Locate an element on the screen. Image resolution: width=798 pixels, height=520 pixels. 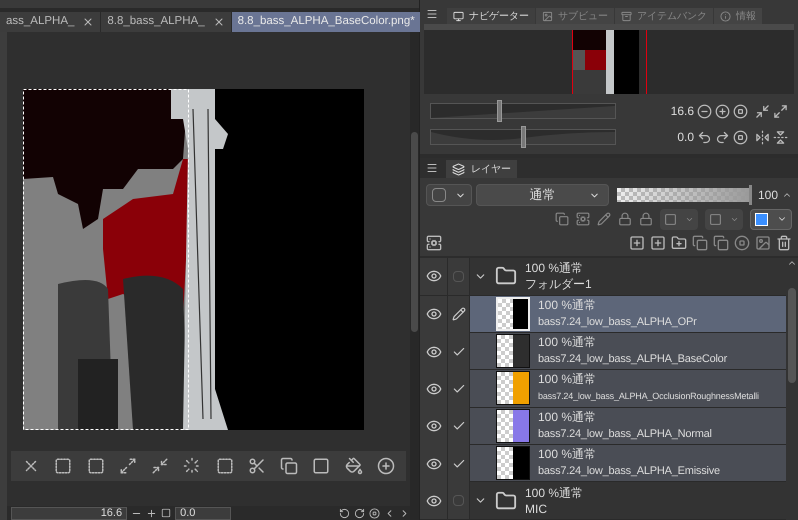
actual-size-icon is located at coordinates (740, 111).